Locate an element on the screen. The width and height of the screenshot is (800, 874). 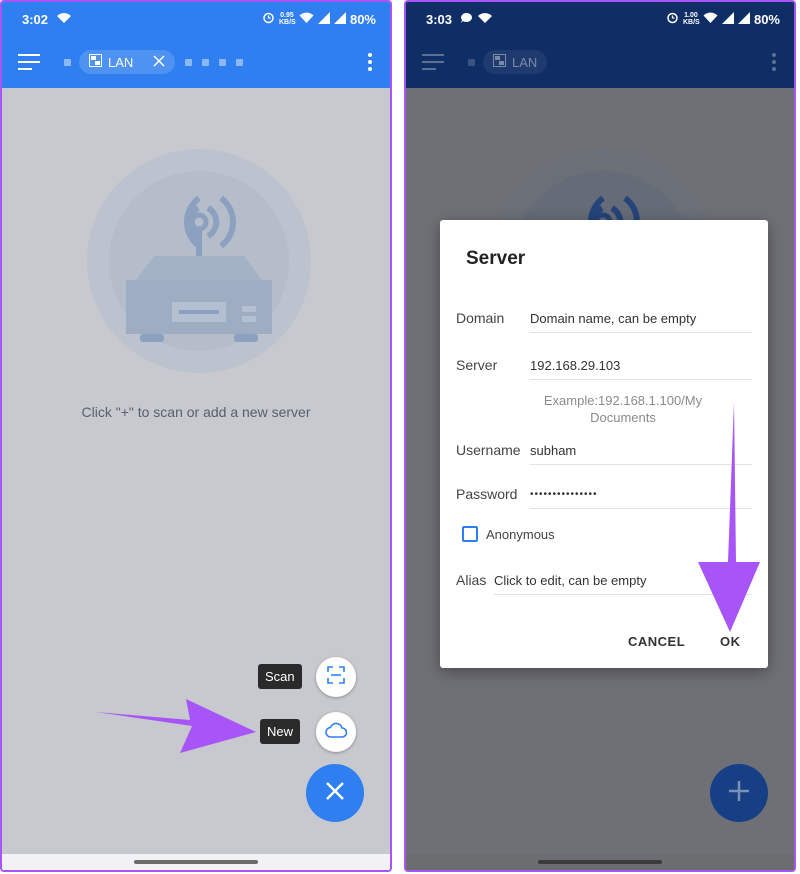
anonymous-option: Anonymous is located at coordinates (508, 534).